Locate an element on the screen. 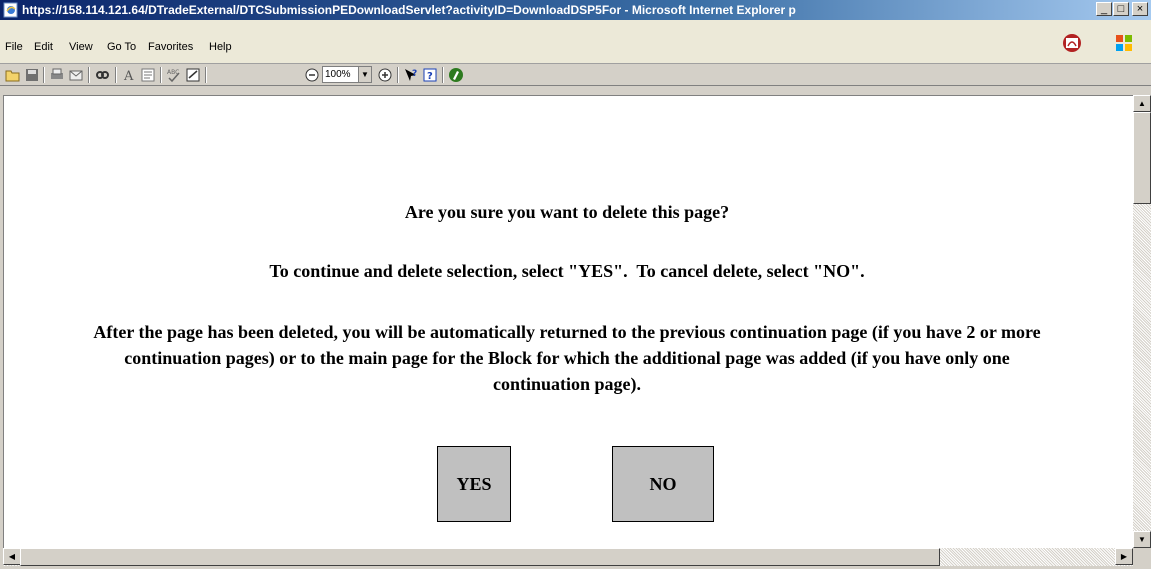 The width and height of the screenshot is (1151, 569). chevron-down-icon: ▼ is located at coordinates (364, 74).